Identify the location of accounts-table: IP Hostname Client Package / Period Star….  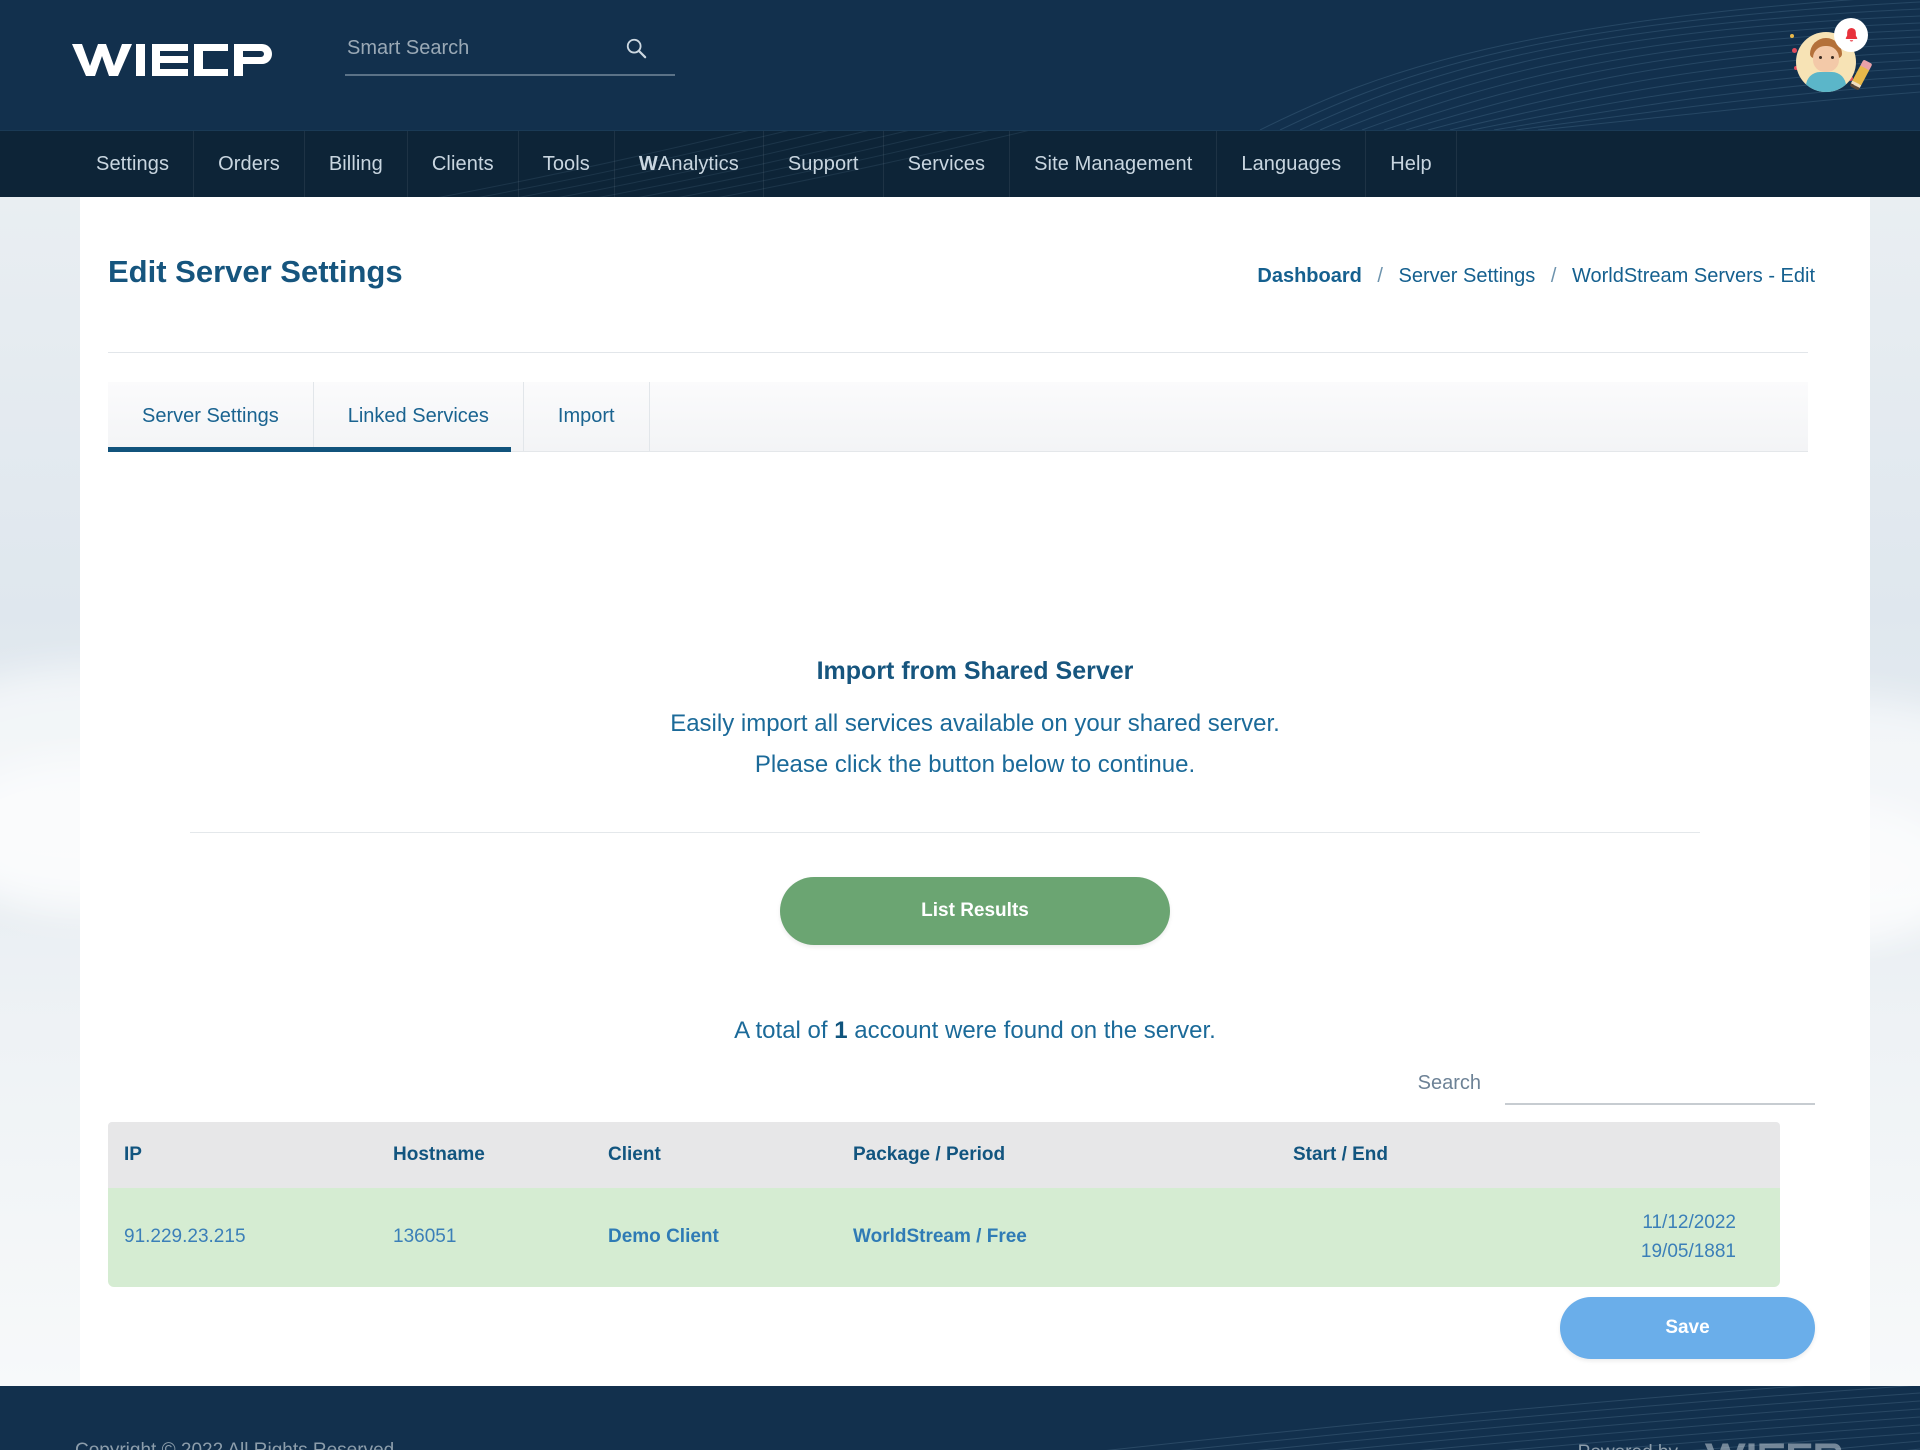
(944, 1204).